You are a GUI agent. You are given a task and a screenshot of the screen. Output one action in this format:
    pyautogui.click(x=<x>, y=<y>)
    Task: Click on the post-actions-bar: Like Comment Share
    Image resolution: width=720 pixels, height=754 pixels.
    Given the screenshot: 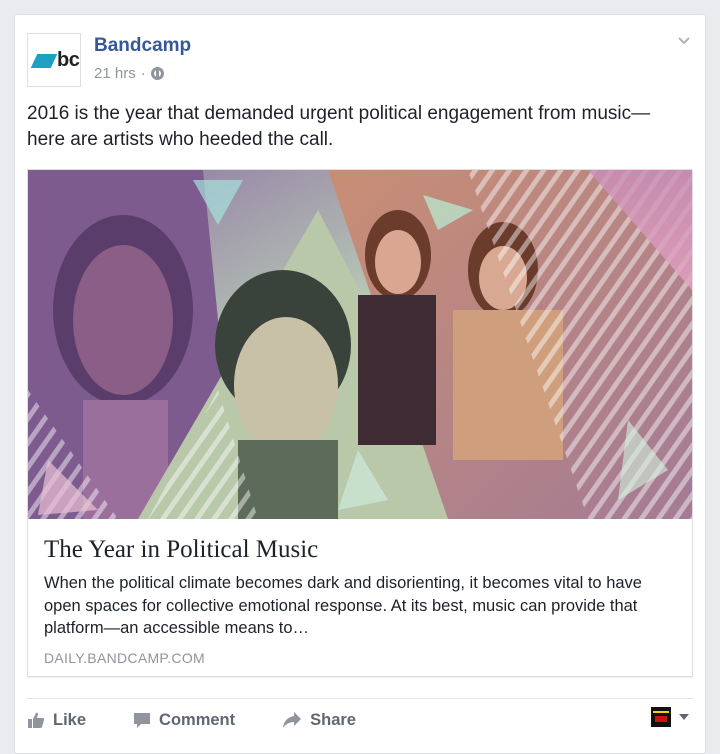 What is the action you would take?
    pyautogui.click(x=215, y=720)
    